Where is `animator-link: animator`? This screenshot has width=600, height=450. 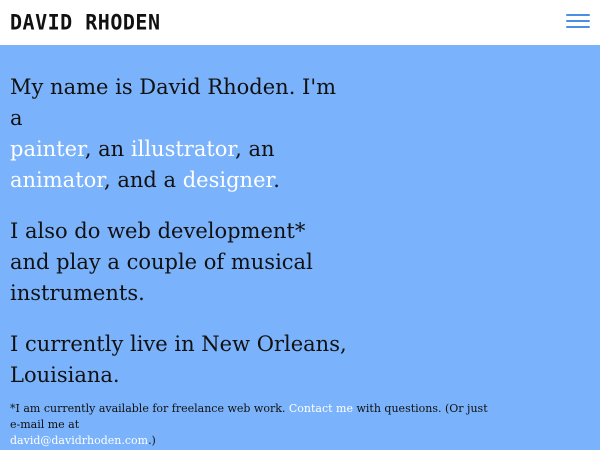
animator-link: animator is located at coordinates (57, 180).